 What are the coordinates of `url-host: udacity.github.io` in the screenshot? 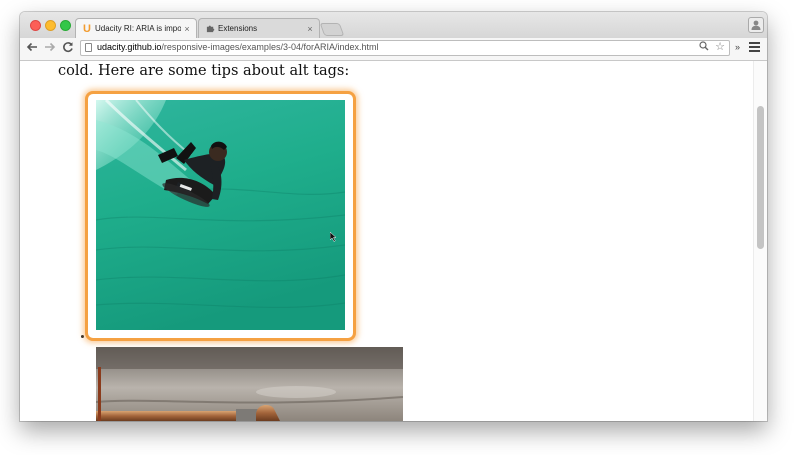 It's located at (129, 47).